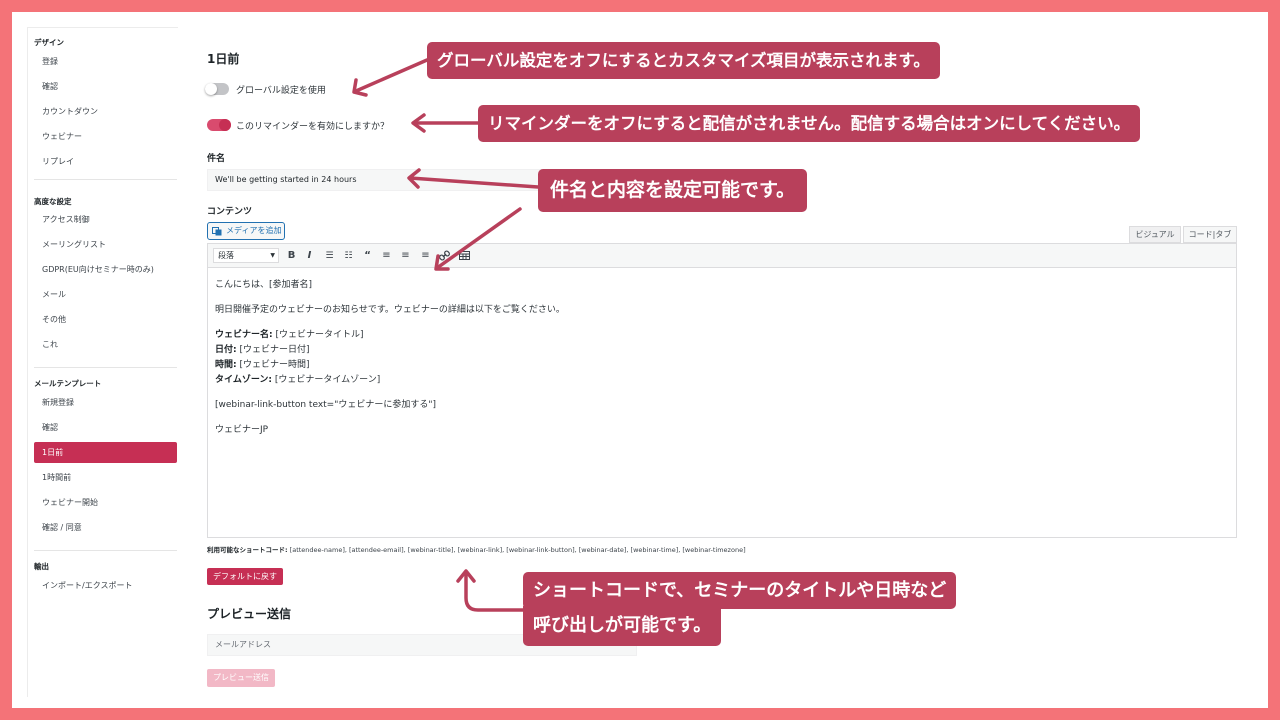 This screenshot has height=720, width=1280. I want to click on callout-reminder: リマインダーをオフにすると配信がされません。配信する場合はオンにしてください。, so click(809, 123).